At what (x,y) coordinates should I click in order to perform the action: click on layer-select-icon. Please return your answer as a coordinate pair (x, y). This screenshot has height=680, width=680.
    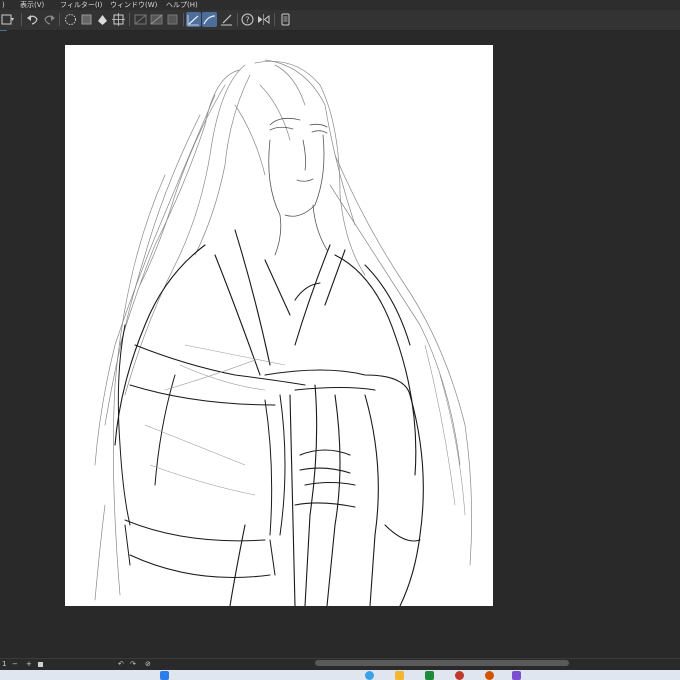
    Looking at the image, I should click on (156, 19).